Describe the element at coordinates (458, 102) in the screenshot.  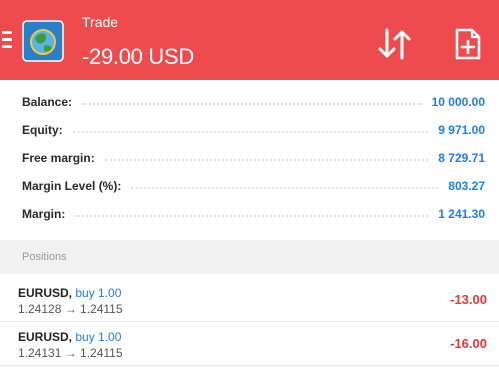
I see `balance-value: 10 000.00` at that location.